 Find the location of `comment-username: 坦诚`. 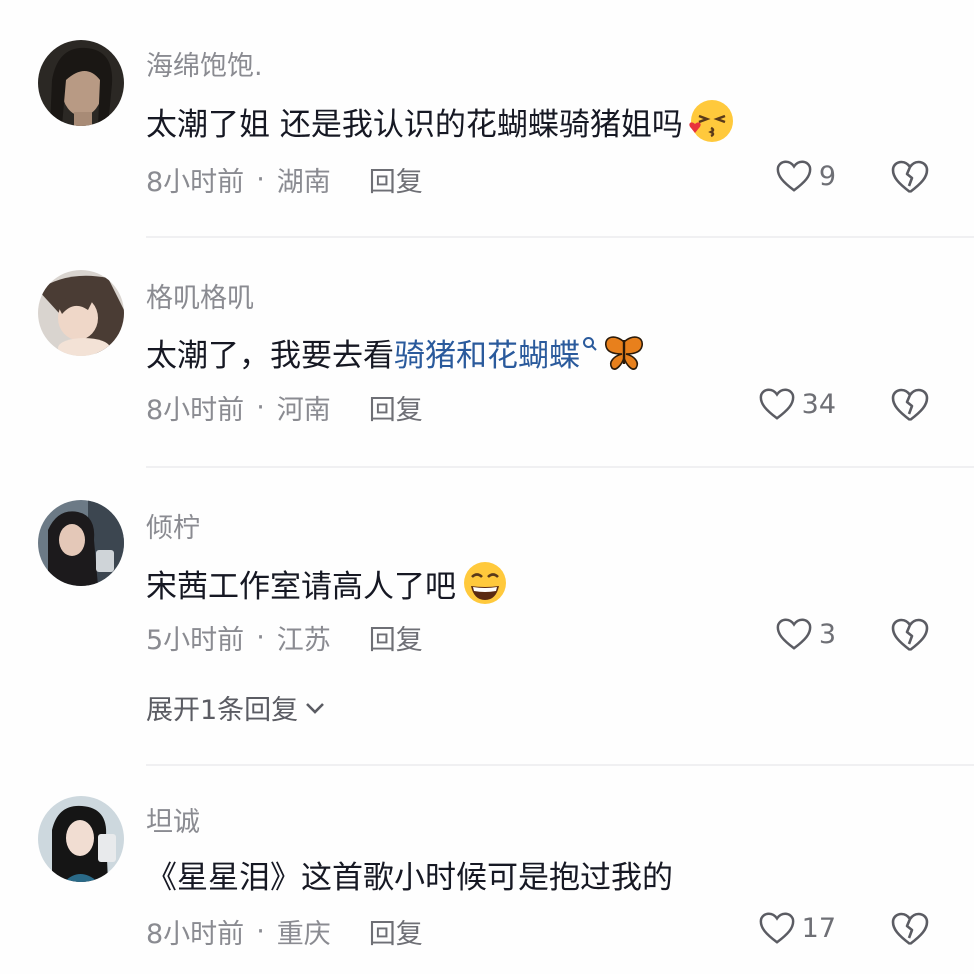

comment-username: 坦诚 is located at coordinates (173, 819).